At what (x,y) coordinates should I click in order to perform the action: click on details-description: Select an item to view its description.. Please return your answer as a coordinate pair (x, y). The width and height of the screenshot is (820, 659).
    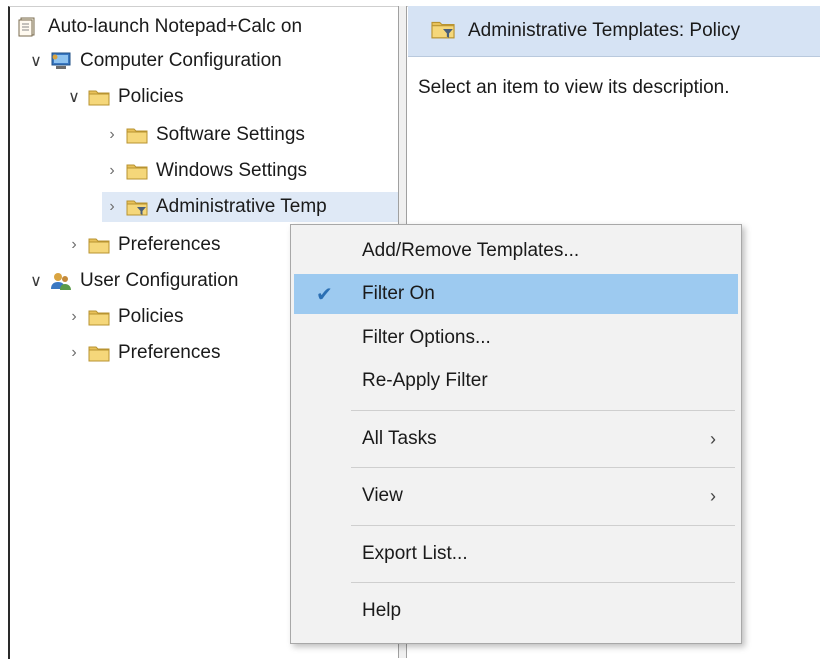
    Looking at the image, I should click on (574, 87).